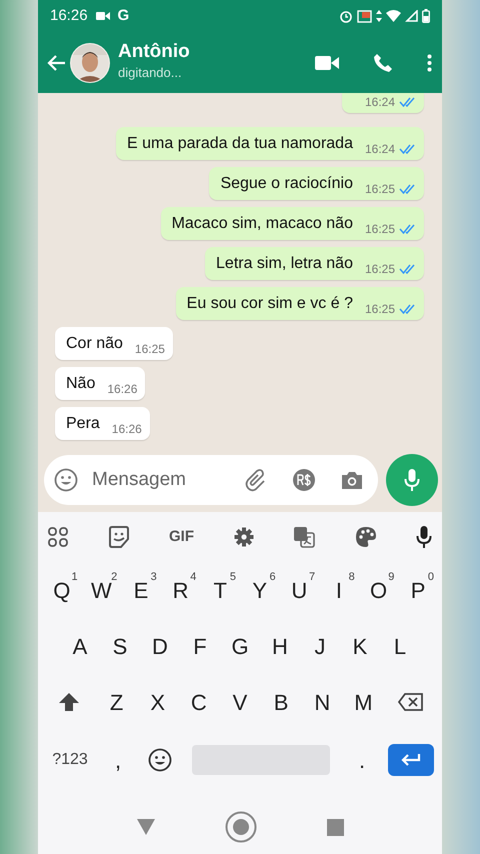 The height and width of the screenshot is (854, 480). I want to click on status-time: 16:26, so click(69, 16).